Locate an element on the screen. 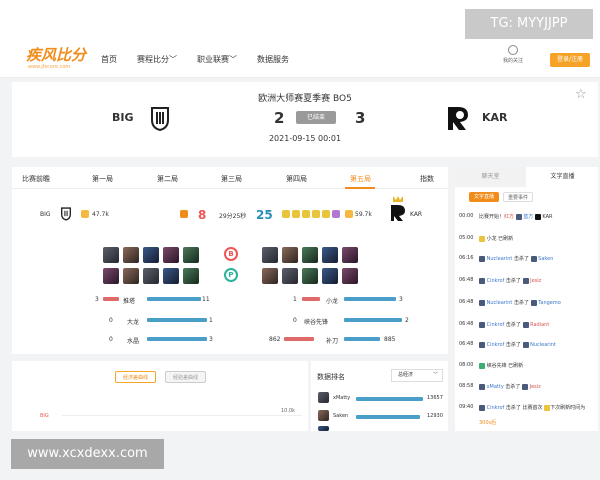 This screenshot has height=480, width=600. graph-gridline is located at coordinates (182, 415).